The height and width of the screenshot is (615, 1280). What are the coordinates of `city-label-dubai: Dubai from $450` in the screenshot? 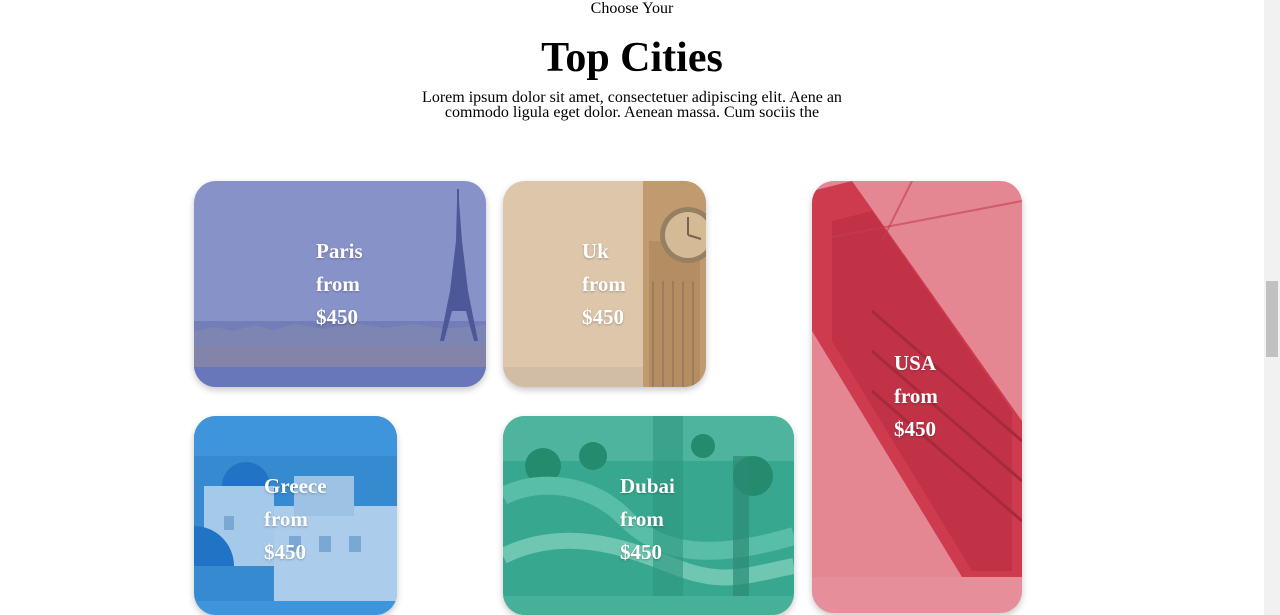 It's located at (647, 519).